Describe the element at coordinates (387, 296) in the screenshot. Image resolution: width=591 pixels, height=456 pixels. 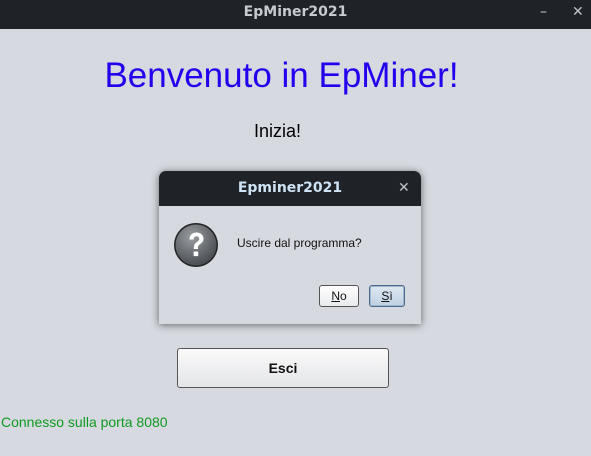
I see `yes-button: Sì` at that location.